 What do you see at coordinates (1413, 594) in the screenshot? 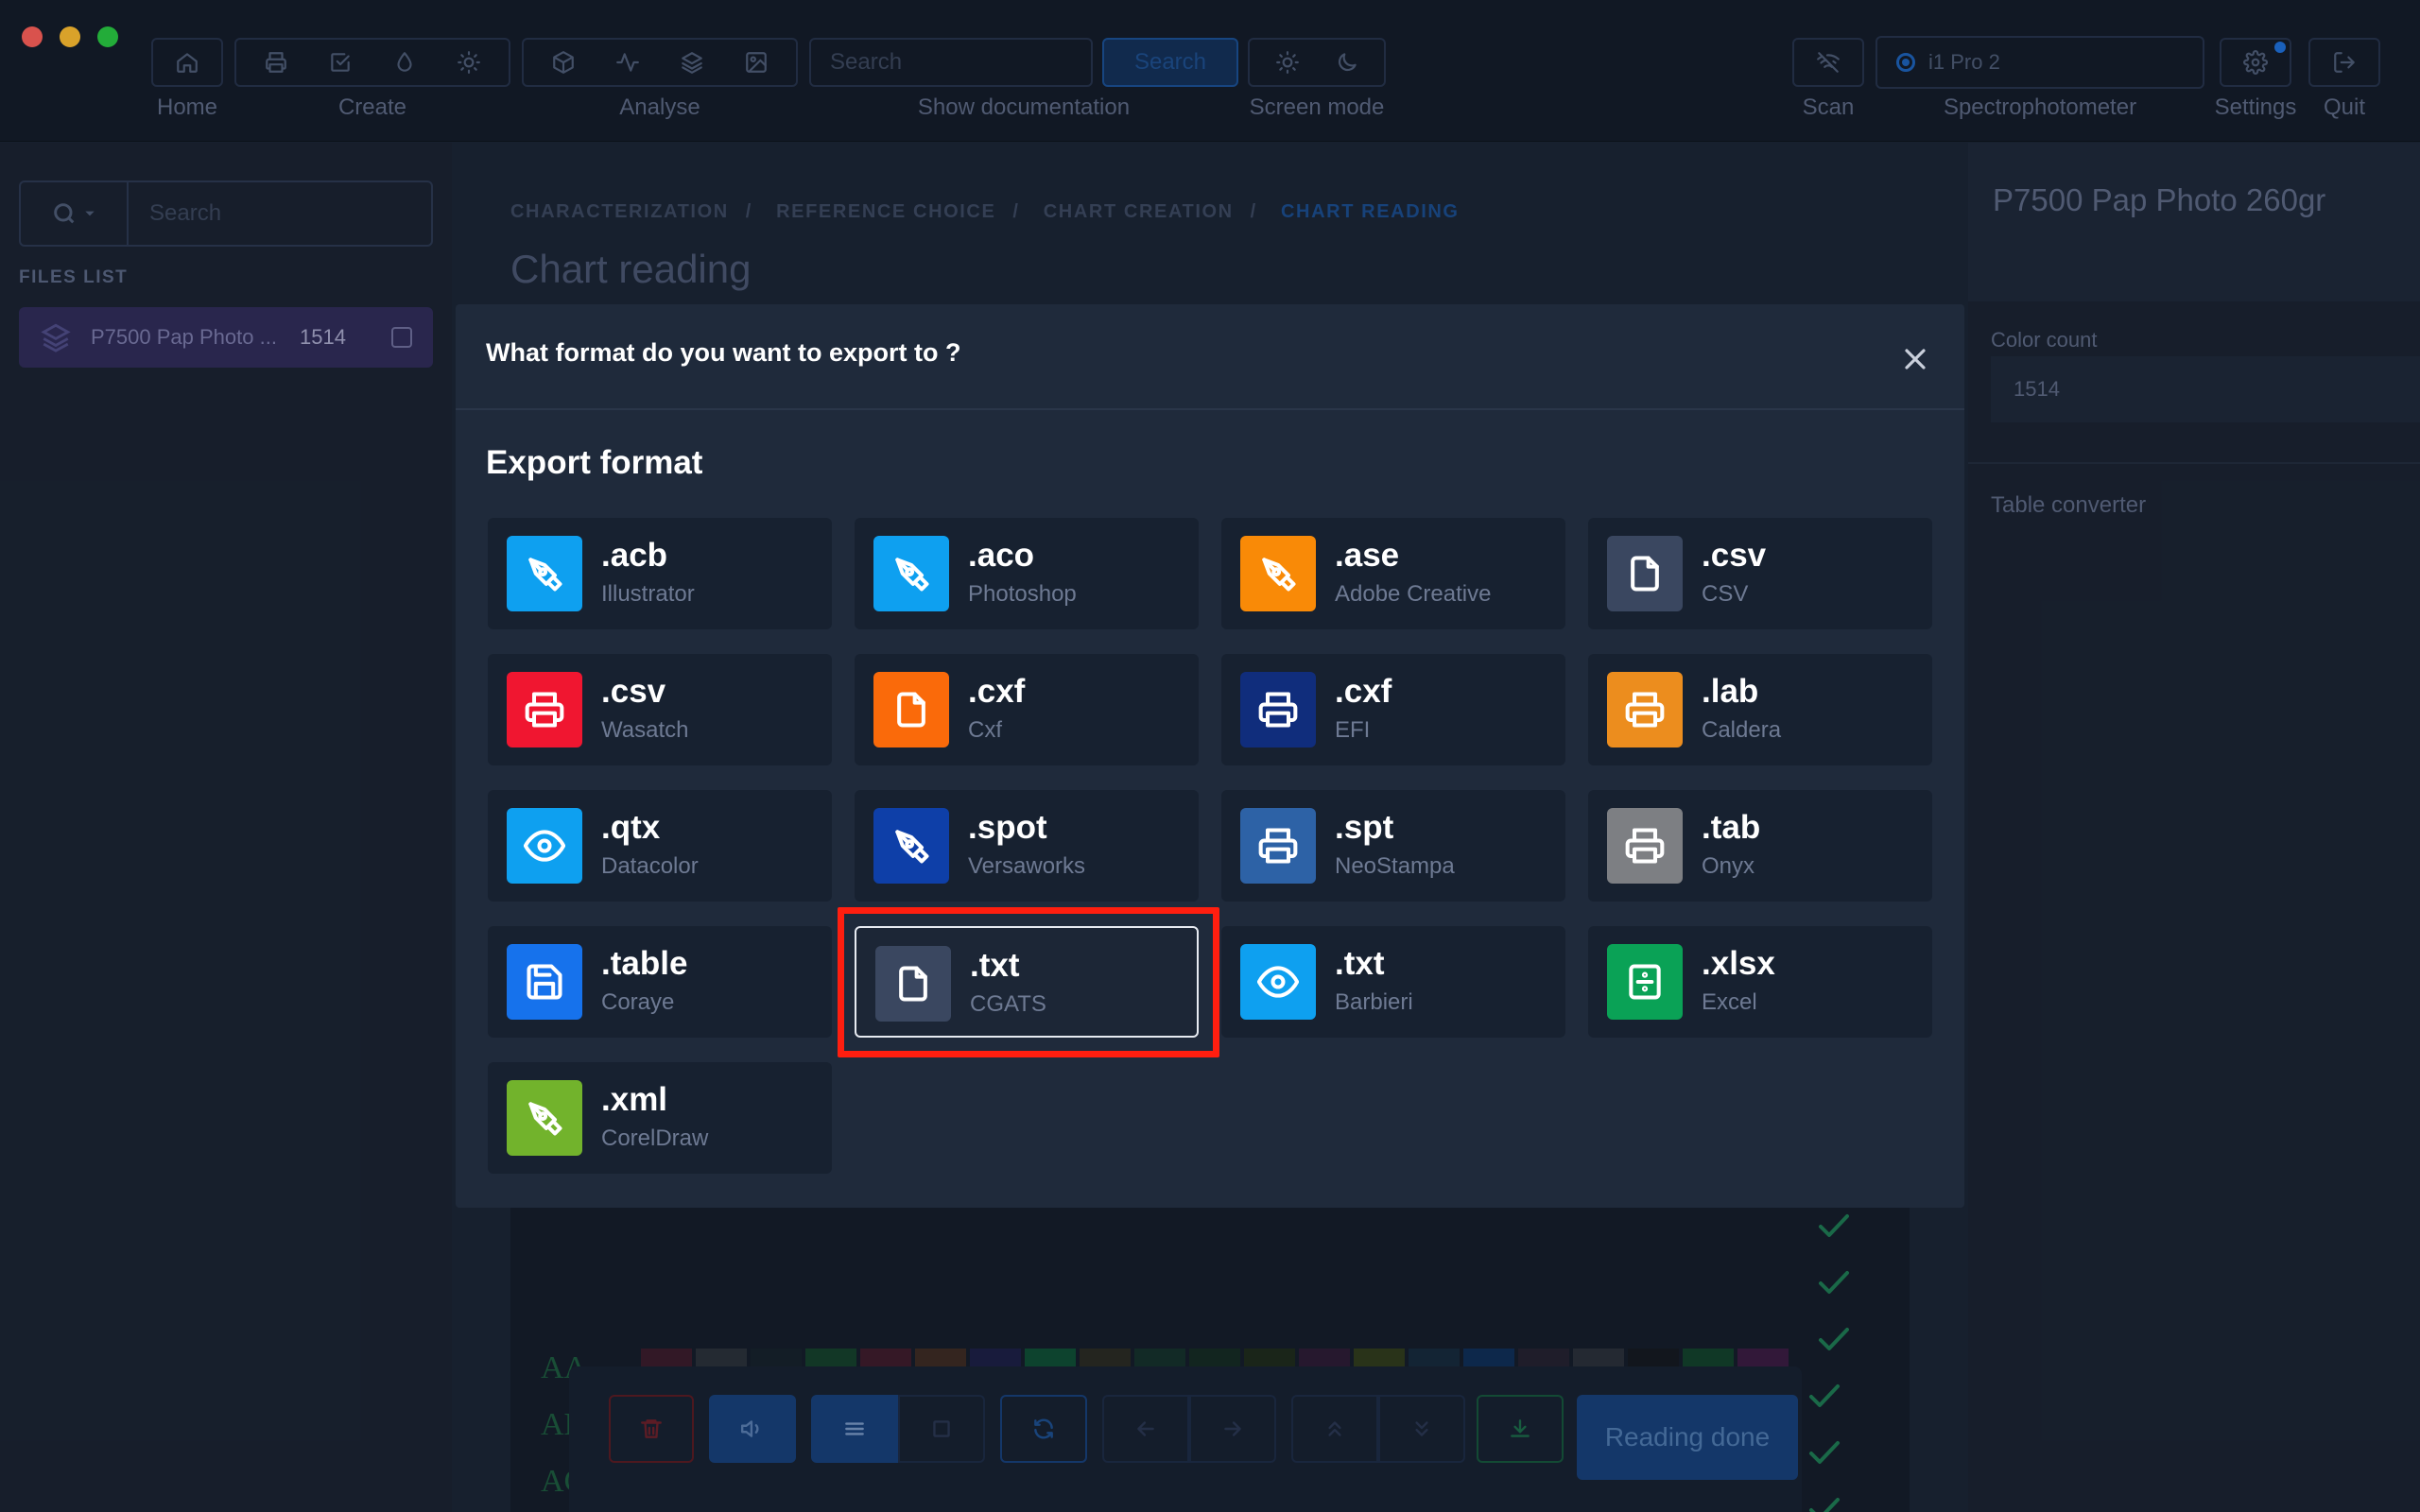
I see `format-name: Adobe Creative` at bounding box center [1413, 594].